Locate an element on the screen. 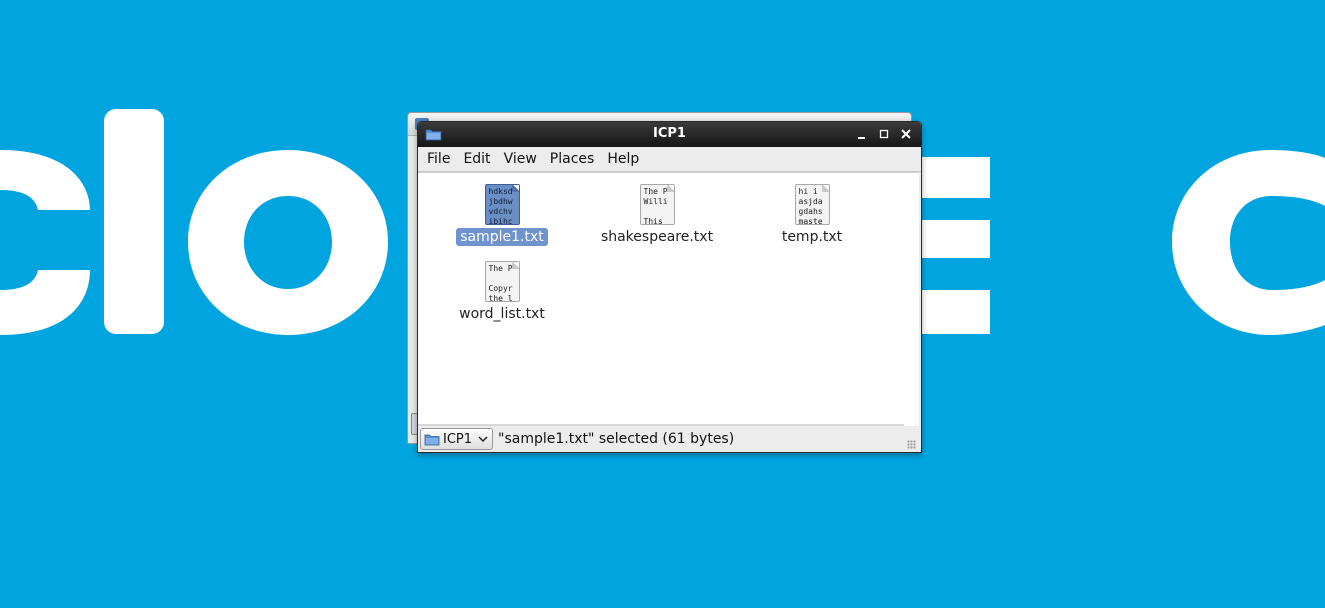  folder-icon is located at coordinates (432, 439).